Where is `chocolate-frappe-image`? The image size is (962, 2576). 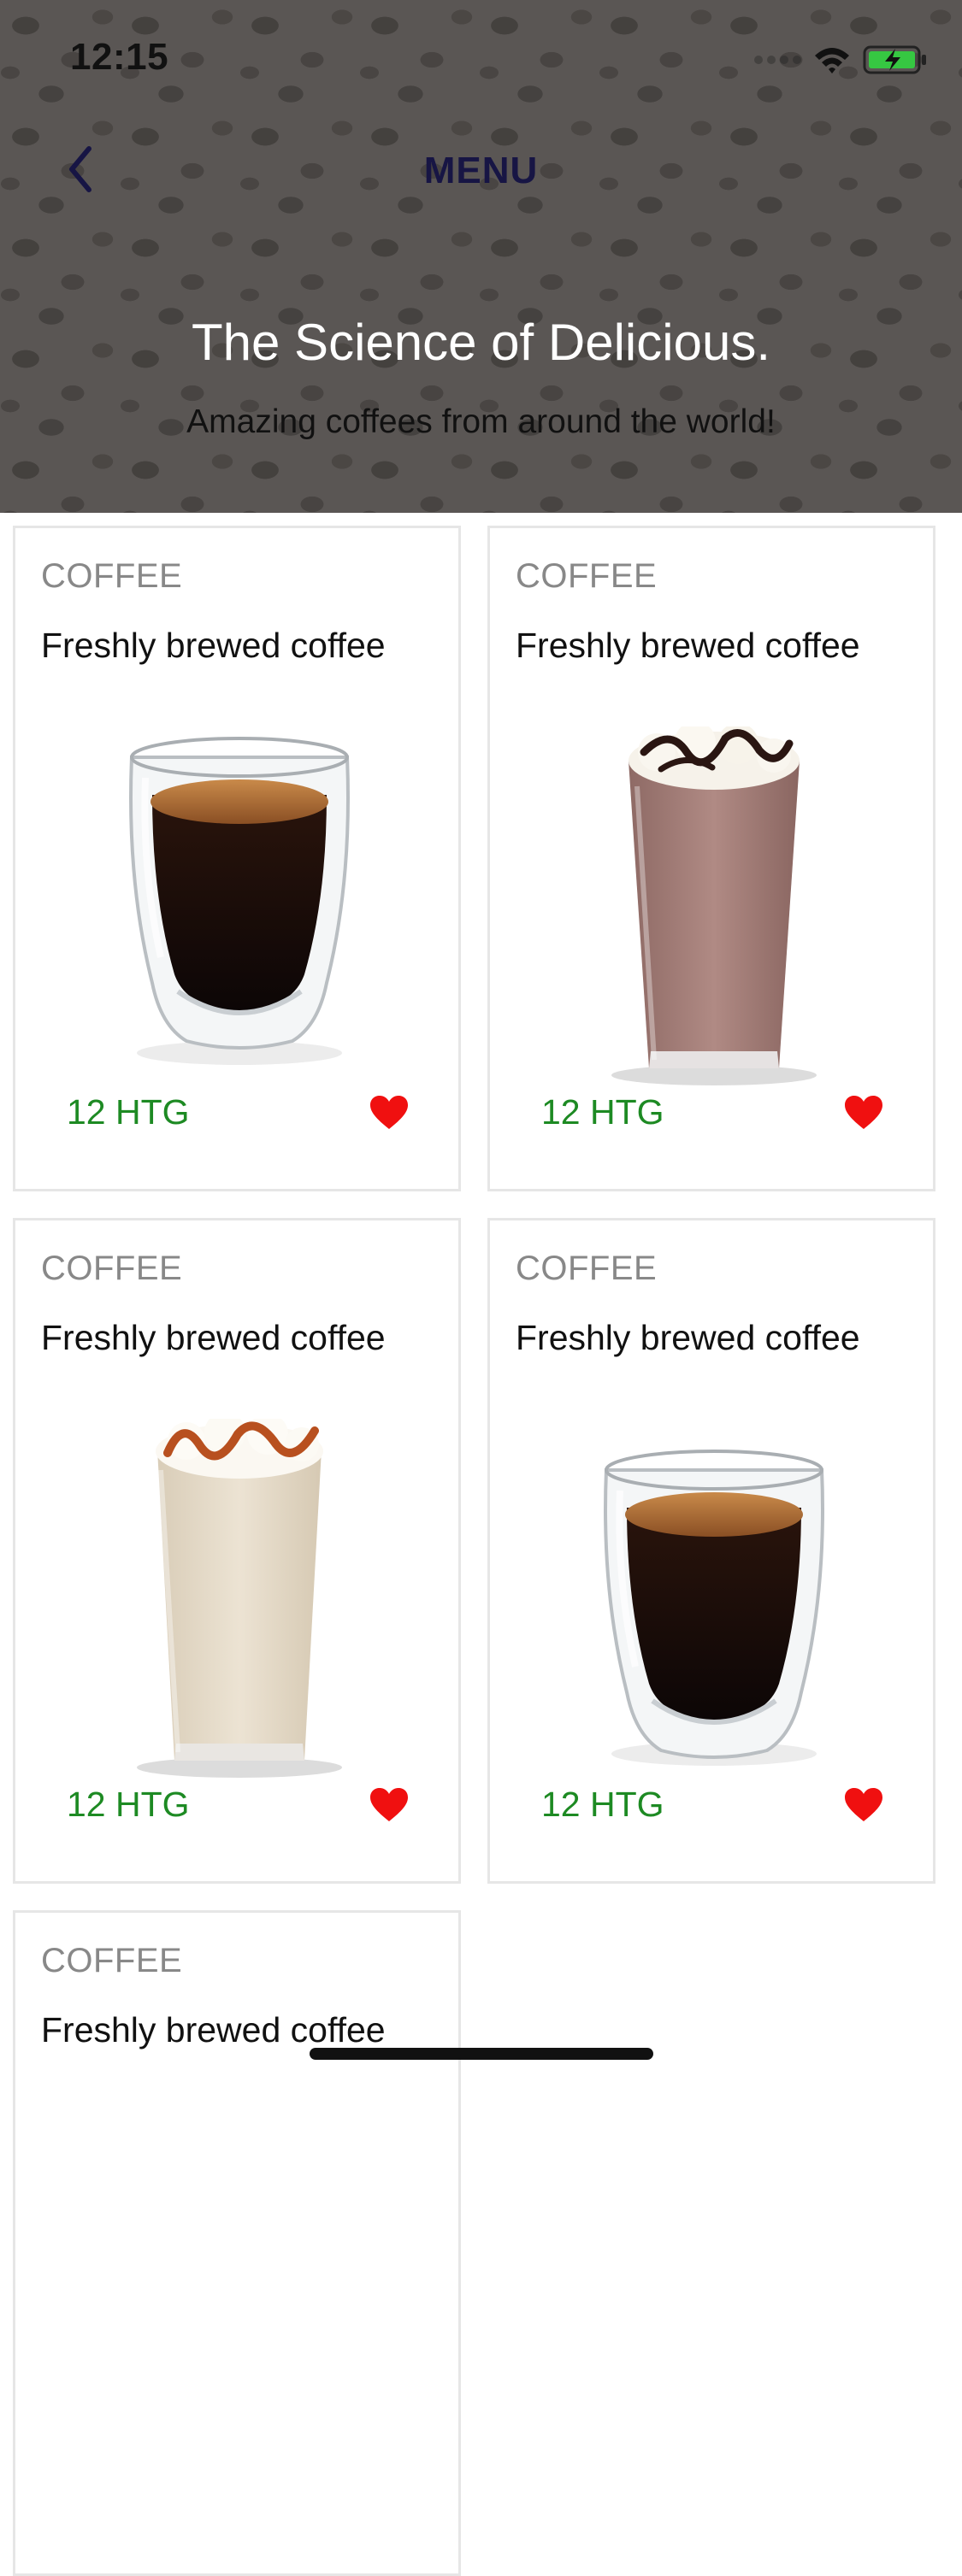
chocolate-frappe-image is located at coordinates (714, 903).